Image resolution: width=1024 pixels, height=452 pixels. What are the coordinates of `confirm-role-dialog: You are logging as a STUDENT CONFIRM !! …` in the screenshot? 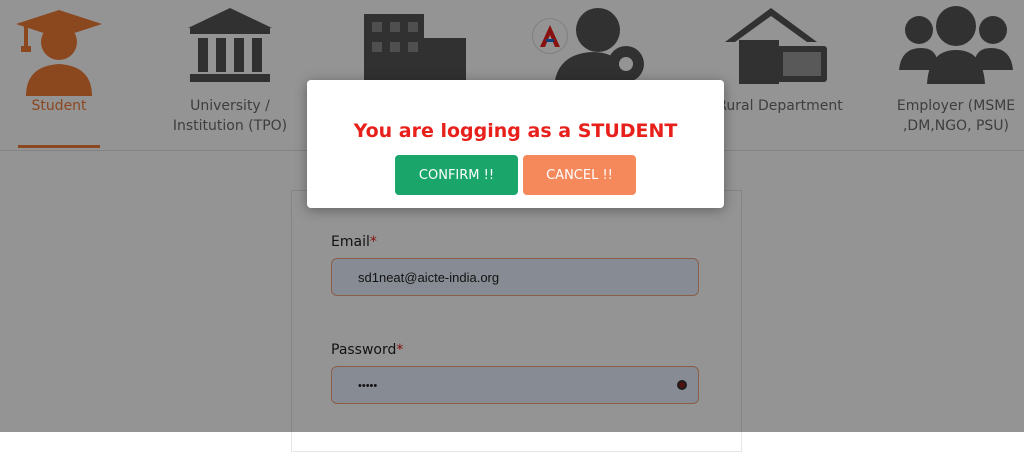 It's located at (515, 144).